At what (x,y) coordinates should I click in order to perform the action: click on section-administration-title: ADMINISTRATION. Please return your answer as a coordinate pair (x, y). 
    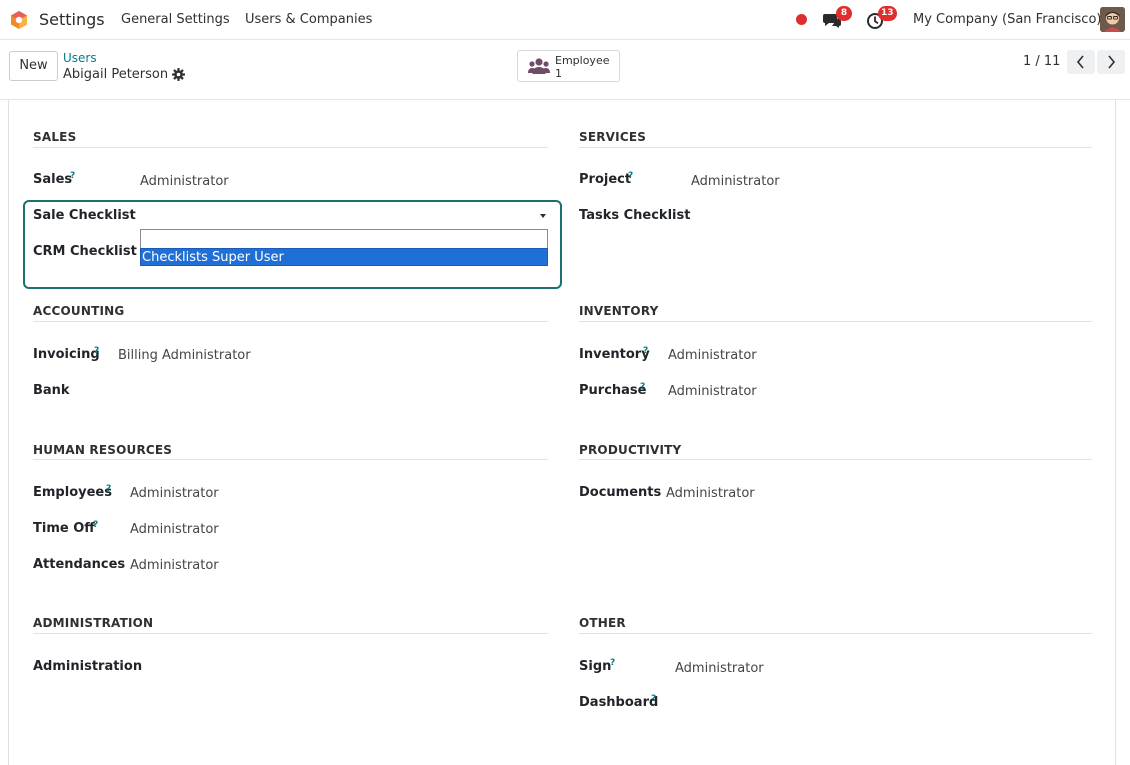
    Looking at the image, I should click on (93, 623).